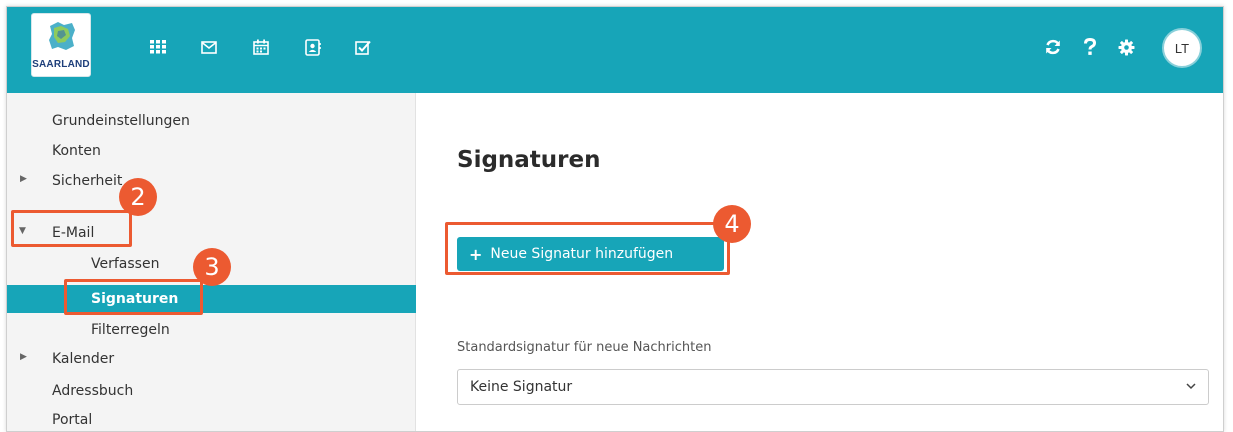  I want to click on sidebar-item-filterregeln: Filterregeln, so click(130, 330).